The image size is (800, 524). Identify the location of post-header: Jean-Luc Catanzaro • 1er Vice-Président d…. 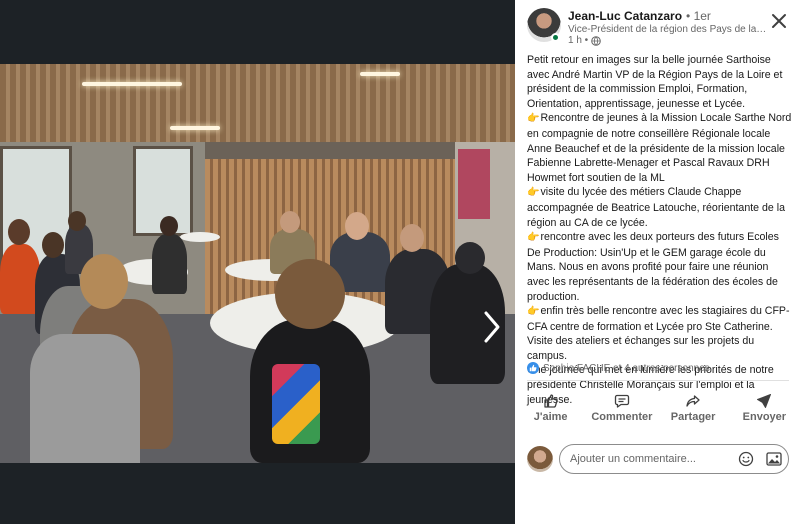
(657, 24).